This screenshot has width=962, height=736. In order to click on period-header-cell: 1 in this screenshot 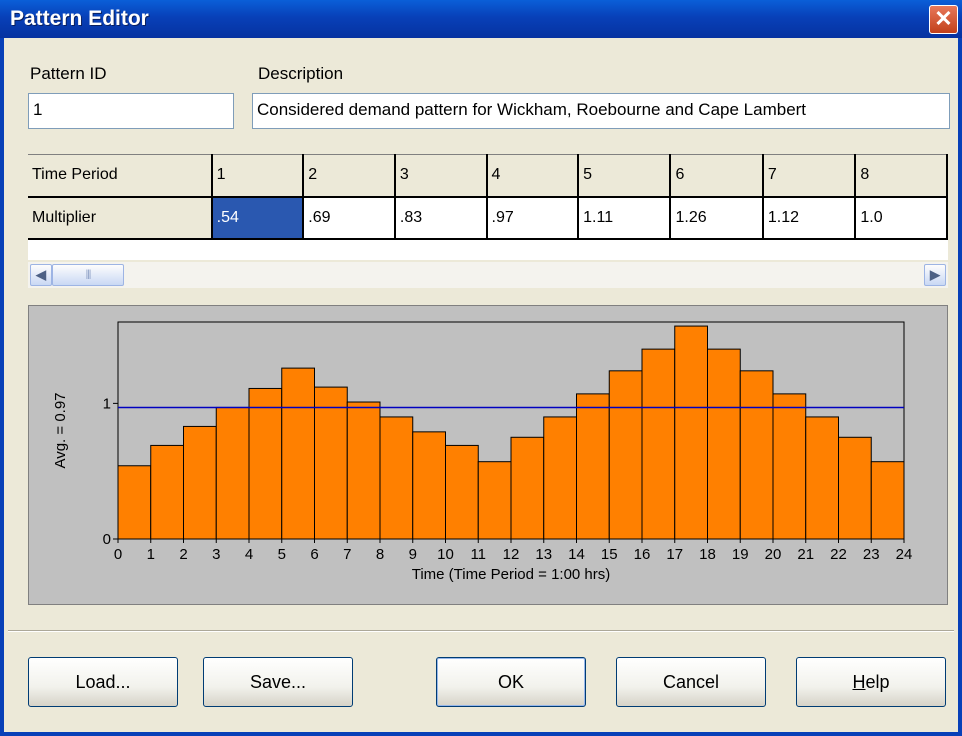, I will do `click(258, 176)`.